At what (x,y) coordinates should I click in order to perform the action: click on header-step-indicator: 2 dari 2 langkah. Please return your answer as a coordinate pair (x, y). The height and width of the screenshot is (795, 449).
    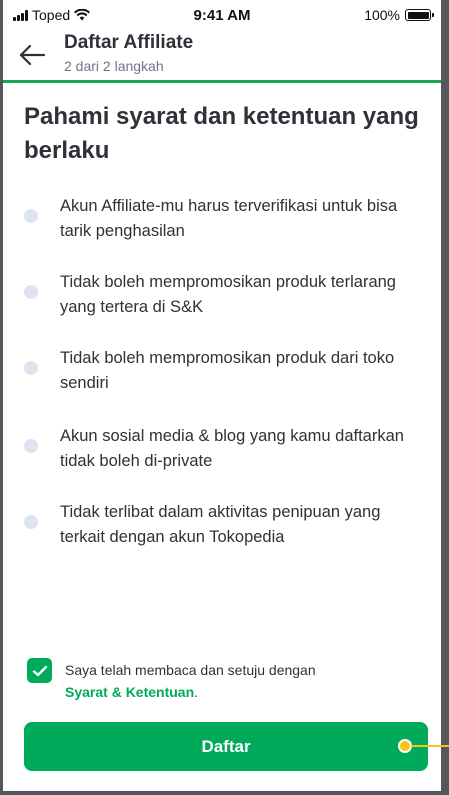
    Looking at the image, I should click on (114, 66).